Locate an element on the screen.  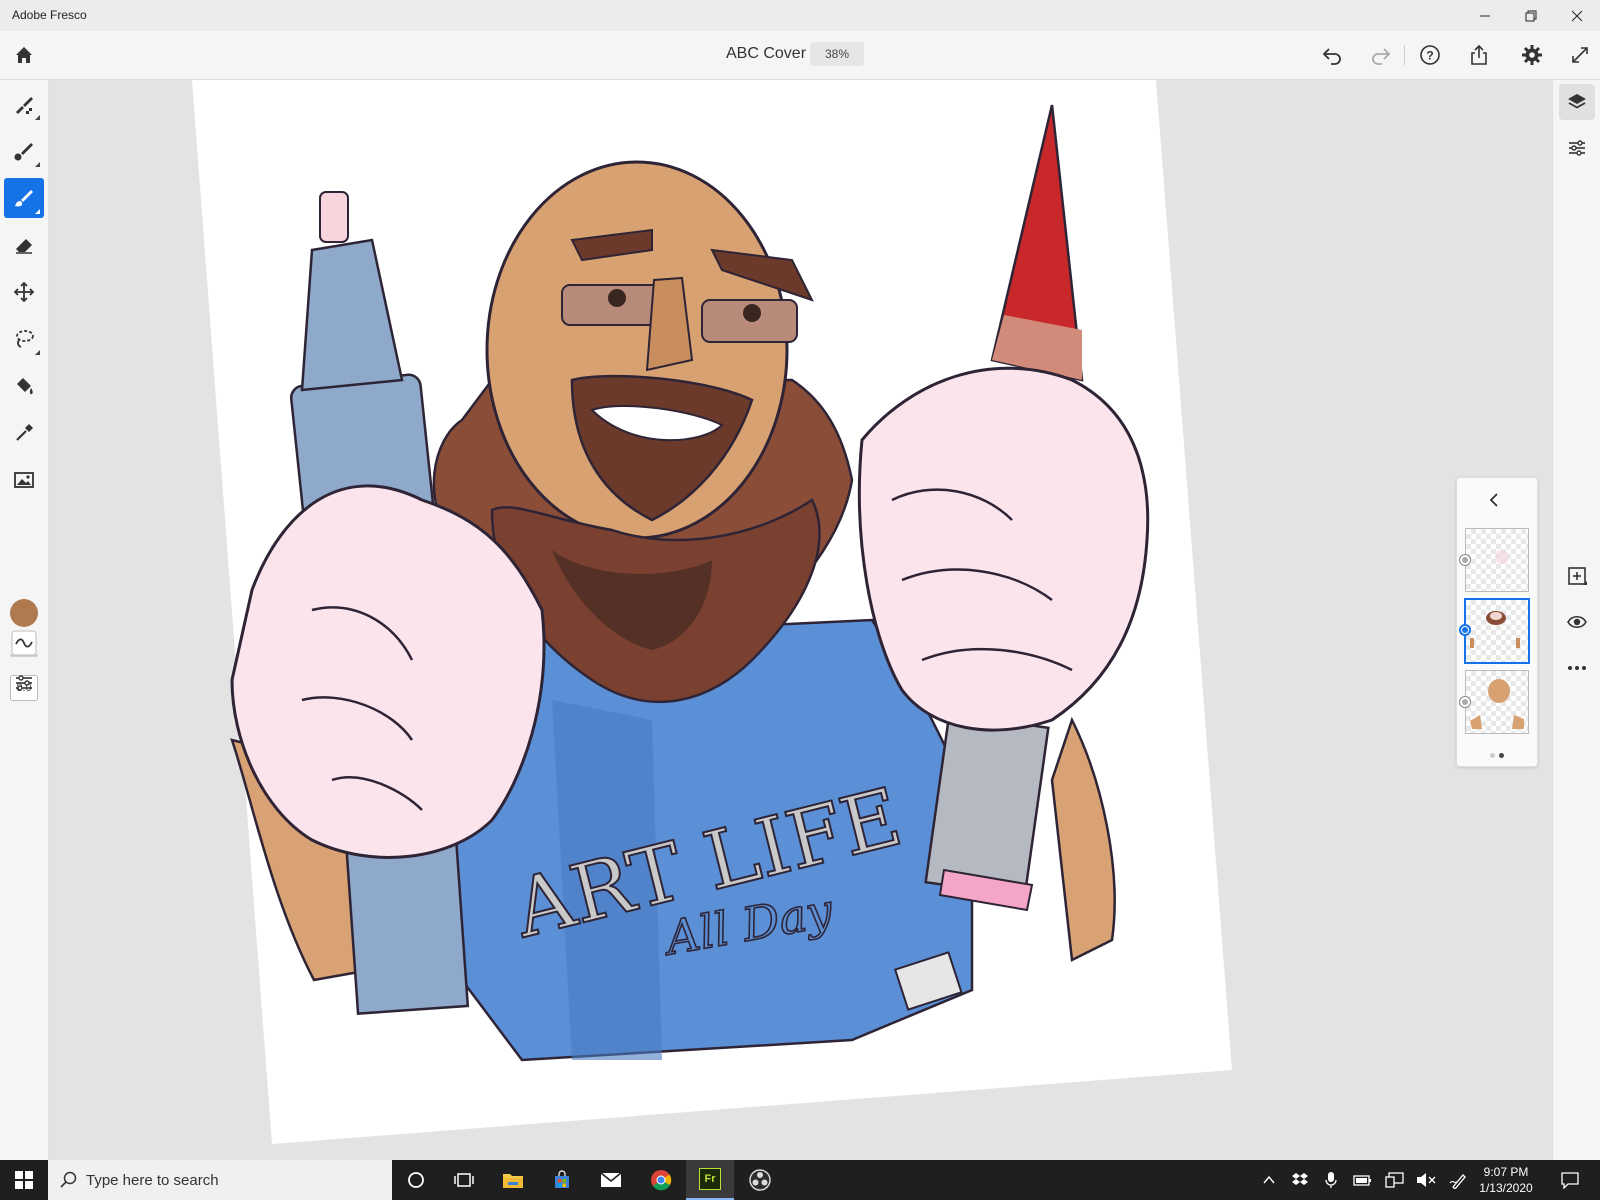
fresco-button: Fr is located at coordinates (710, 1180).